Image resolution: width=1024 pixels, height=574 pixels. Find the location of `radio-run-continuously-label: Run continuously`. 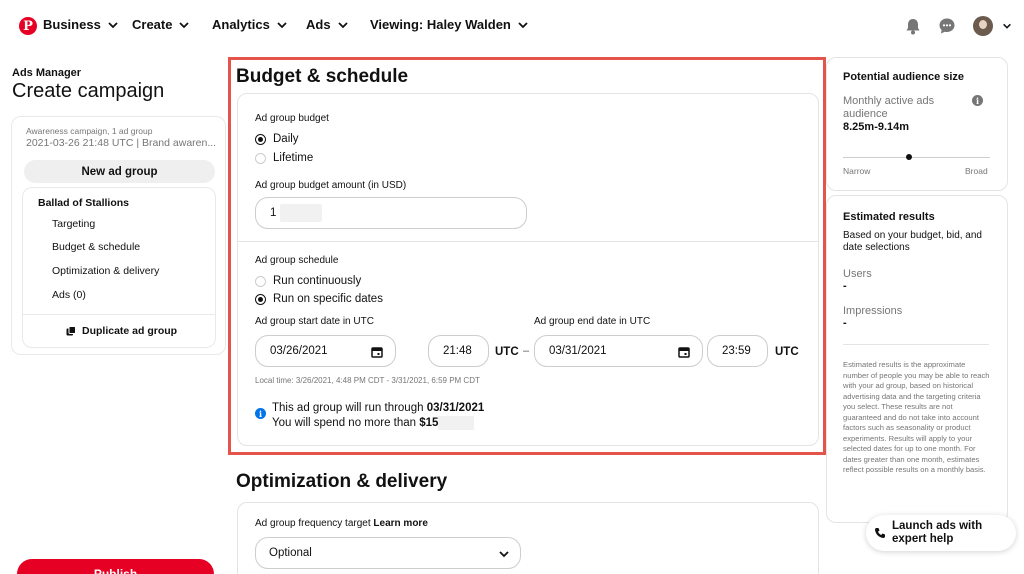

radio-run-continuously-label: Run continuously is located at coordinates (317, 281).